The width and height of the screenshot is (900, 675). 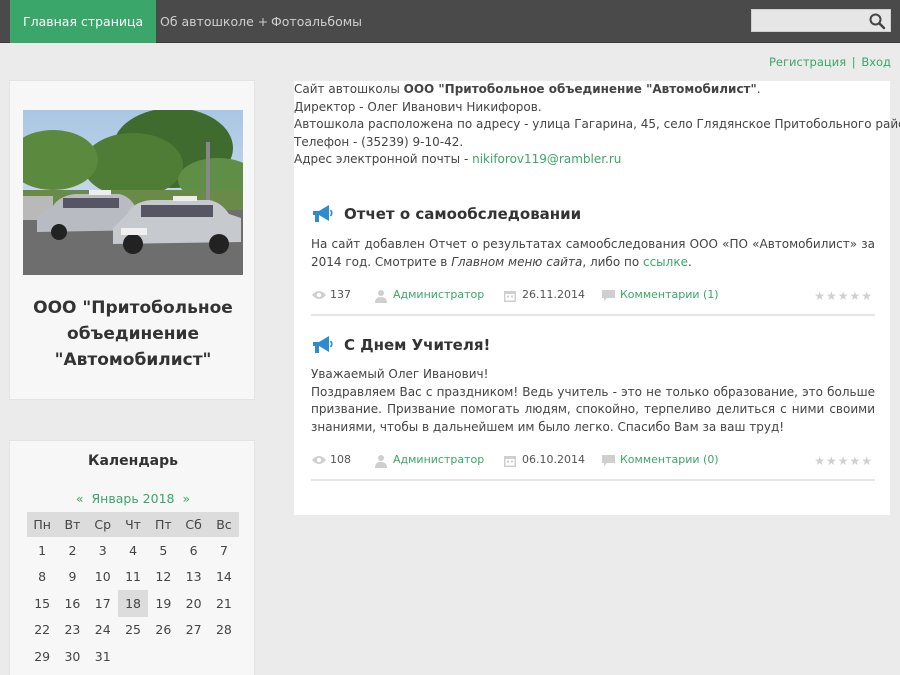 I want to click on org-name-line1: ООО "Притобольное, so click(x=133, y=308).